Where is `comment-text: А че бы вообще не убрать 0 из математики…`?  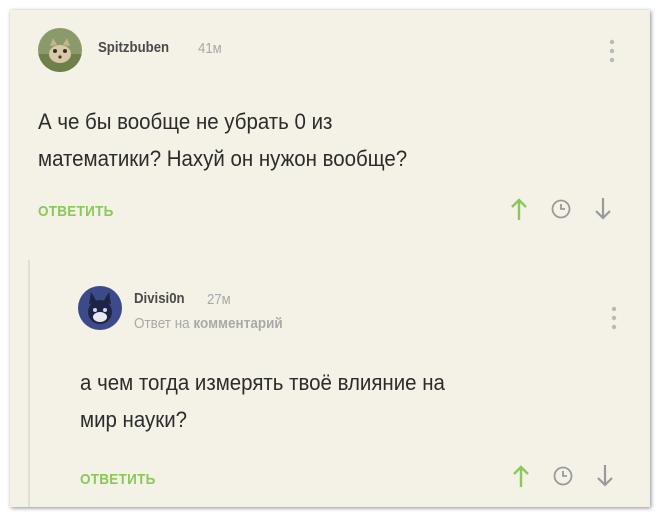 comment-text: А че бы вообще не убрать 0 из математики… is located at coordinates (317, 140).